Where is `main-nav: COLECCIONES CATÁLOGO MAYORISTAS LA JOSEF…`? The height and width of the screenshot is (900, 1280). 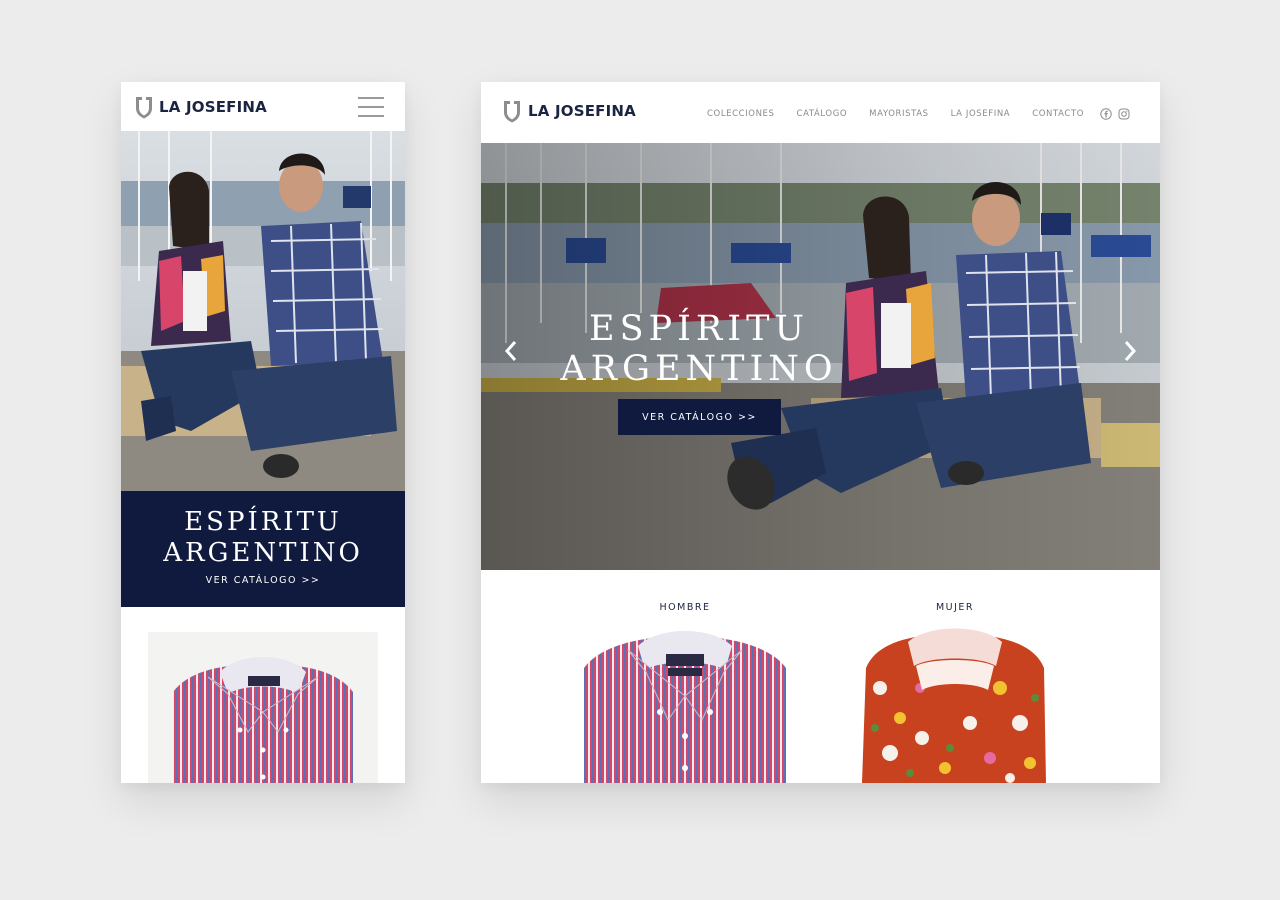
main-nav: COLECCIONES CATÁLOGO MAYORISTAS LA JOSEF… is located at coordinates (895, 114).